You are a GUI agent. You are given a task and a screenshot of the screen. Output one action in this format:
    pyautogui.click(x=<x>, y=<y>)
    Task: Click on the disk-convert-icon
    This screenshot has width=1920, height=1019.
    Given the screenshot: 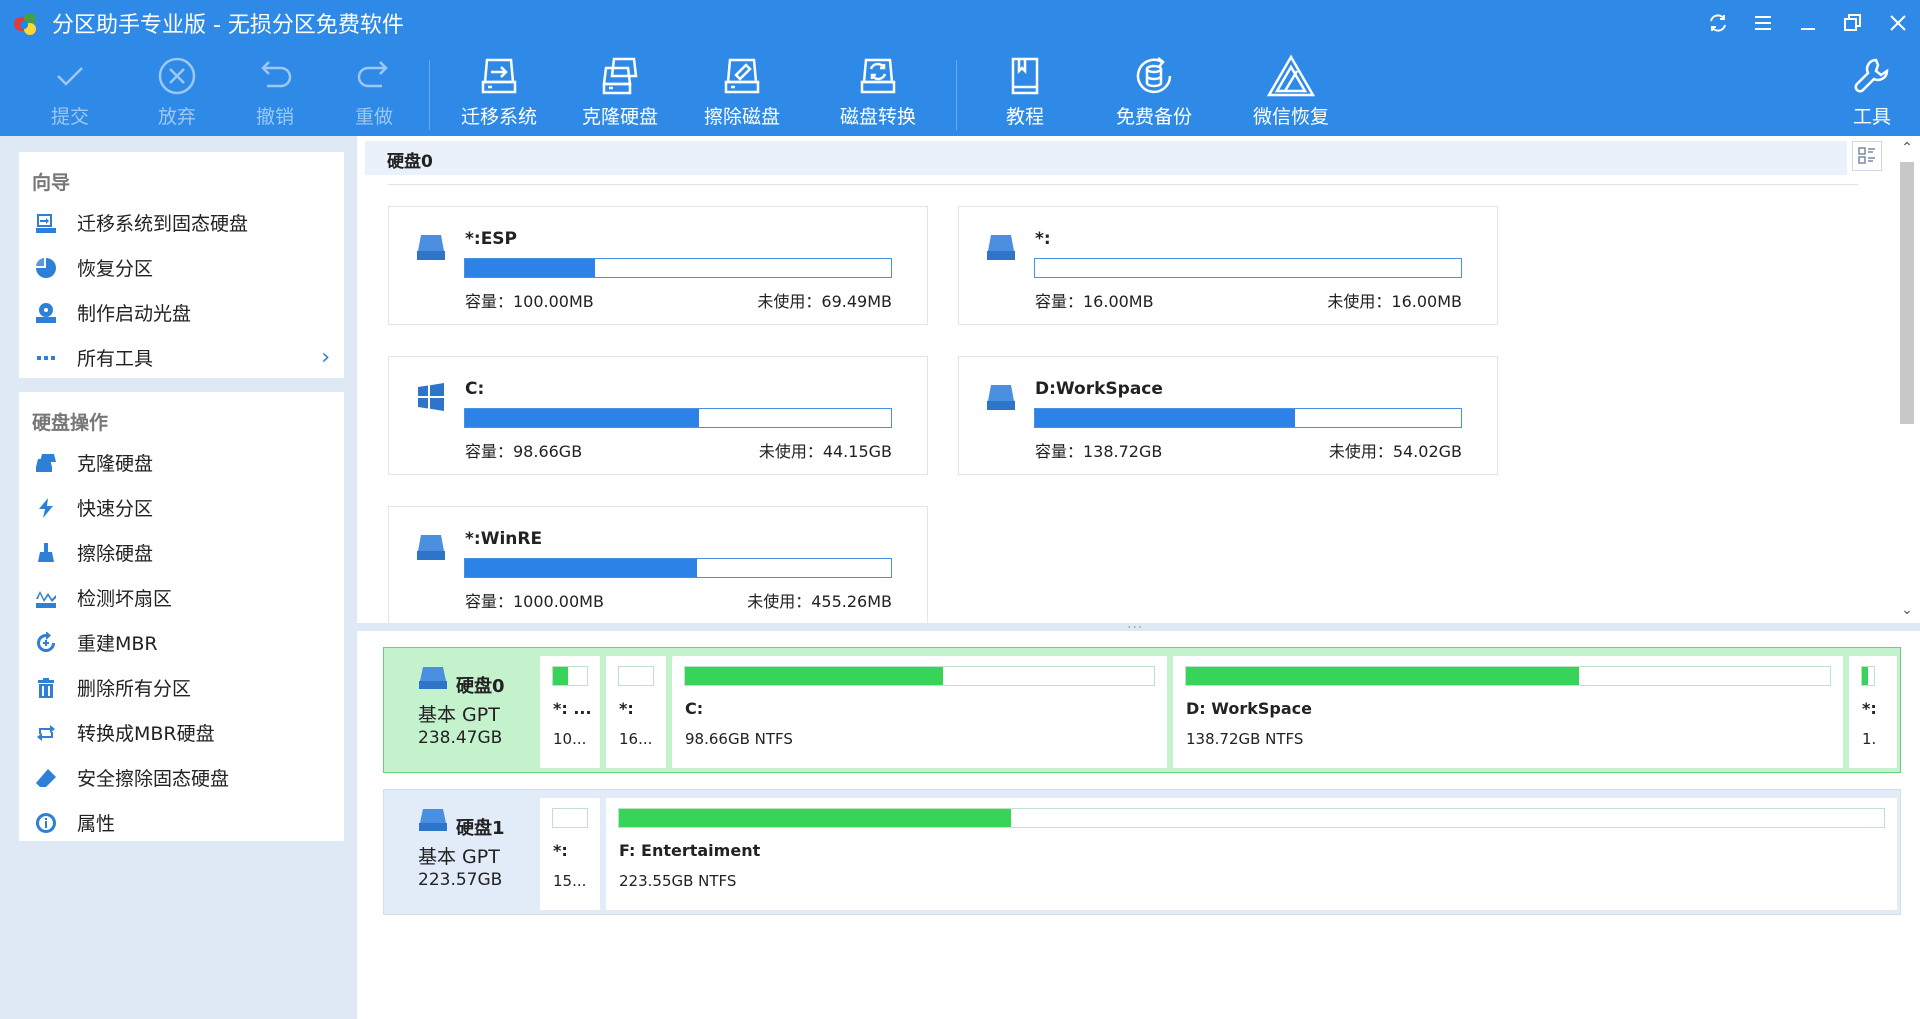 What is the action you would take?
    pyautogui.click(x=878, y=76)
    